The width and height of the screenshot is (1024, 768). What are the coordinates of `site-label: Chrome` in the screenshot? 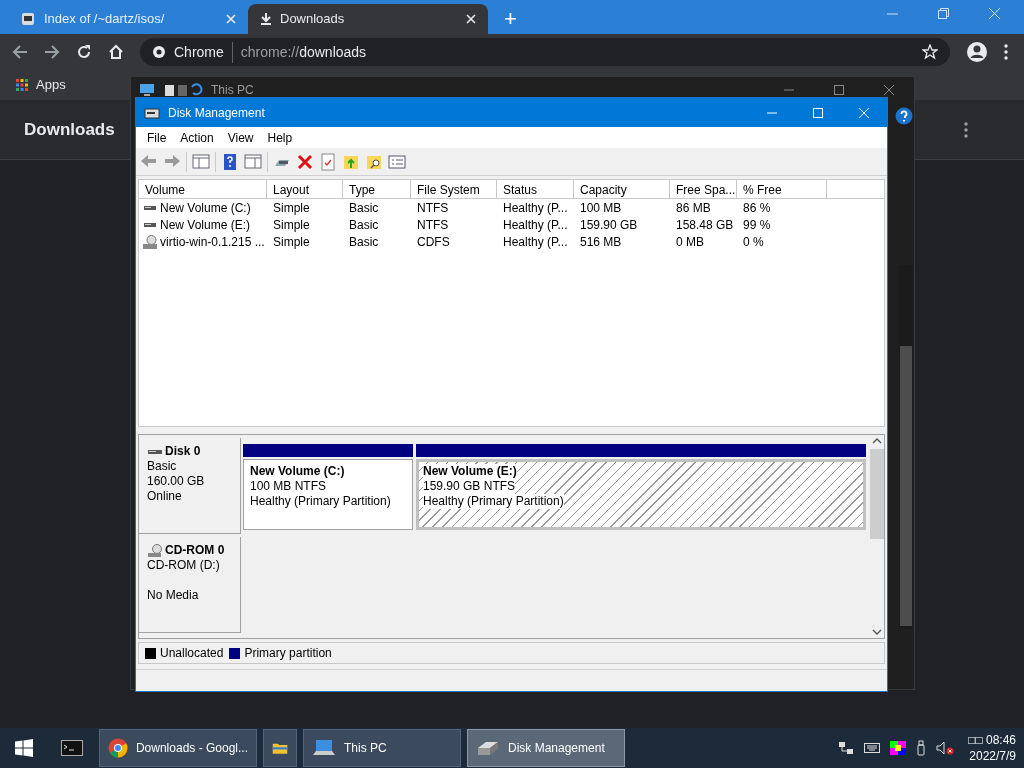 It's located at (199, 52).